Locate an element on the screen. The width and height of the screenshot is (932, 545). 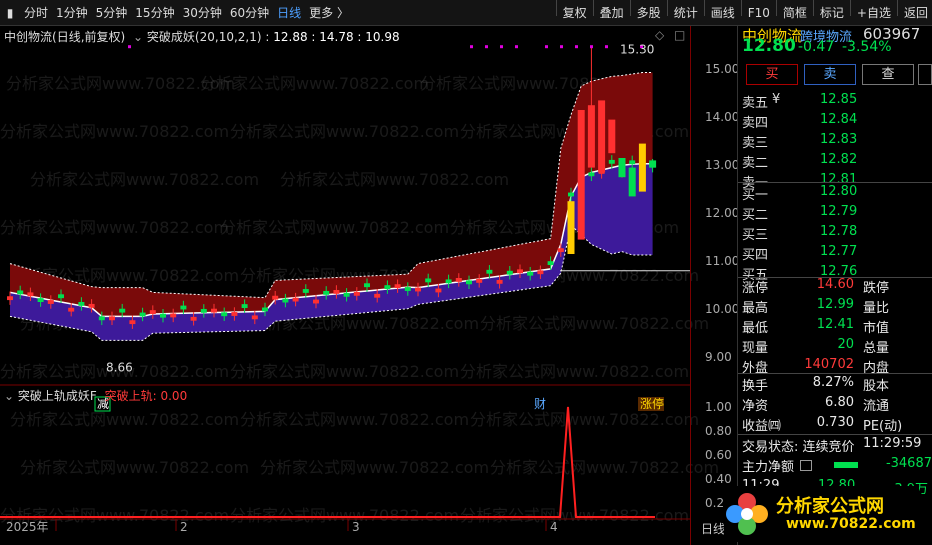
sell-level-price: 12.85 is located at coordinates (838, 99).